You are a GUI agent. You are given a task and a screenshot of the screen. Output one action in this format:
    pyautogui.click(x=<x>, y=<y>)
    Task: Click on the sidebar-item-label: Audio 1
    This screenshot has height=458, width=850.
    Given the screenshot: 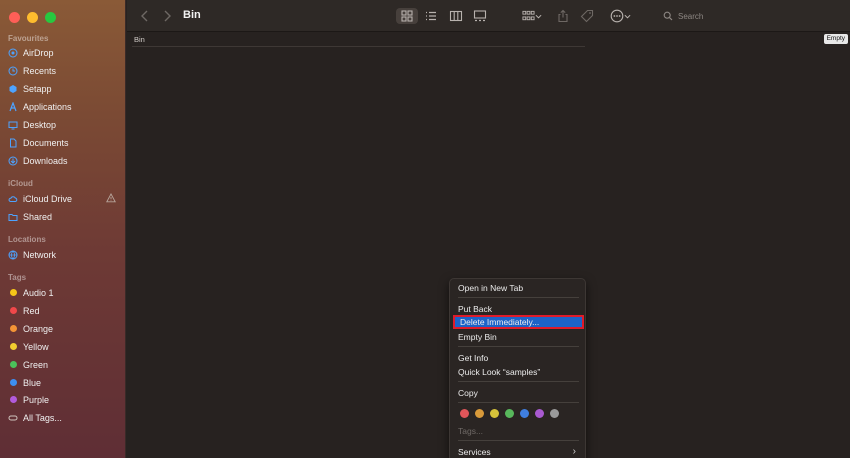 What is the action you would take?
    pyautogui.click(x=38, y=292)
    